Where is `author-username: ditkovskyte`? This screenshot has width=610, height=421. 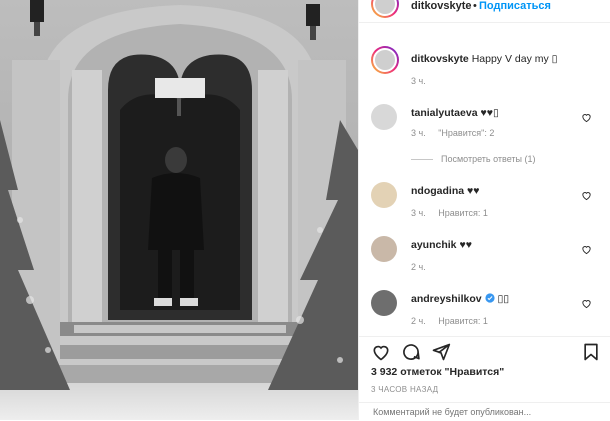 author-username: ditkovskyte is located at coordinates (441, 6).